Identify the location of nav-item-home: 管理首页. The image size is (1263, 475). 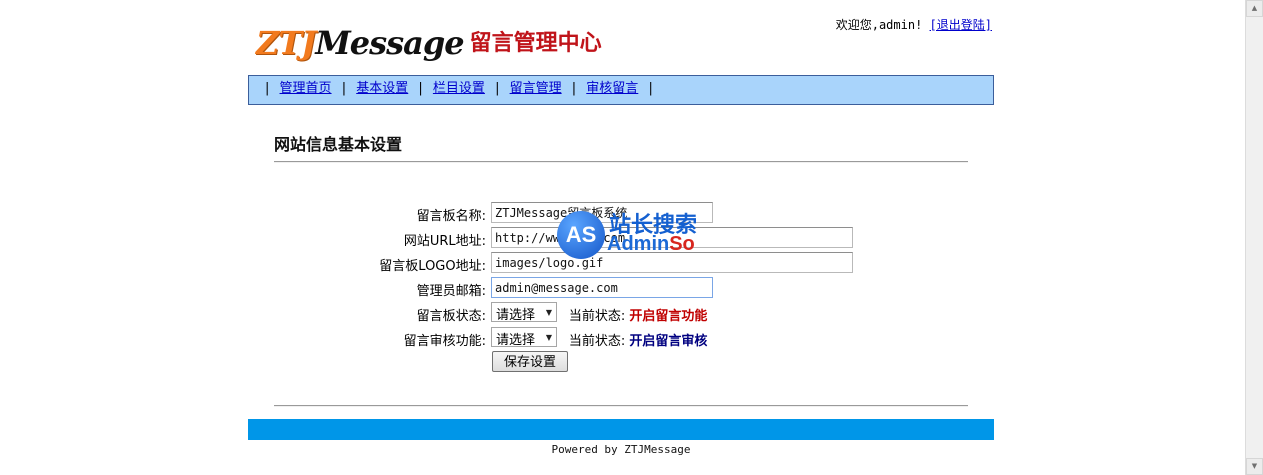
(306, 88).